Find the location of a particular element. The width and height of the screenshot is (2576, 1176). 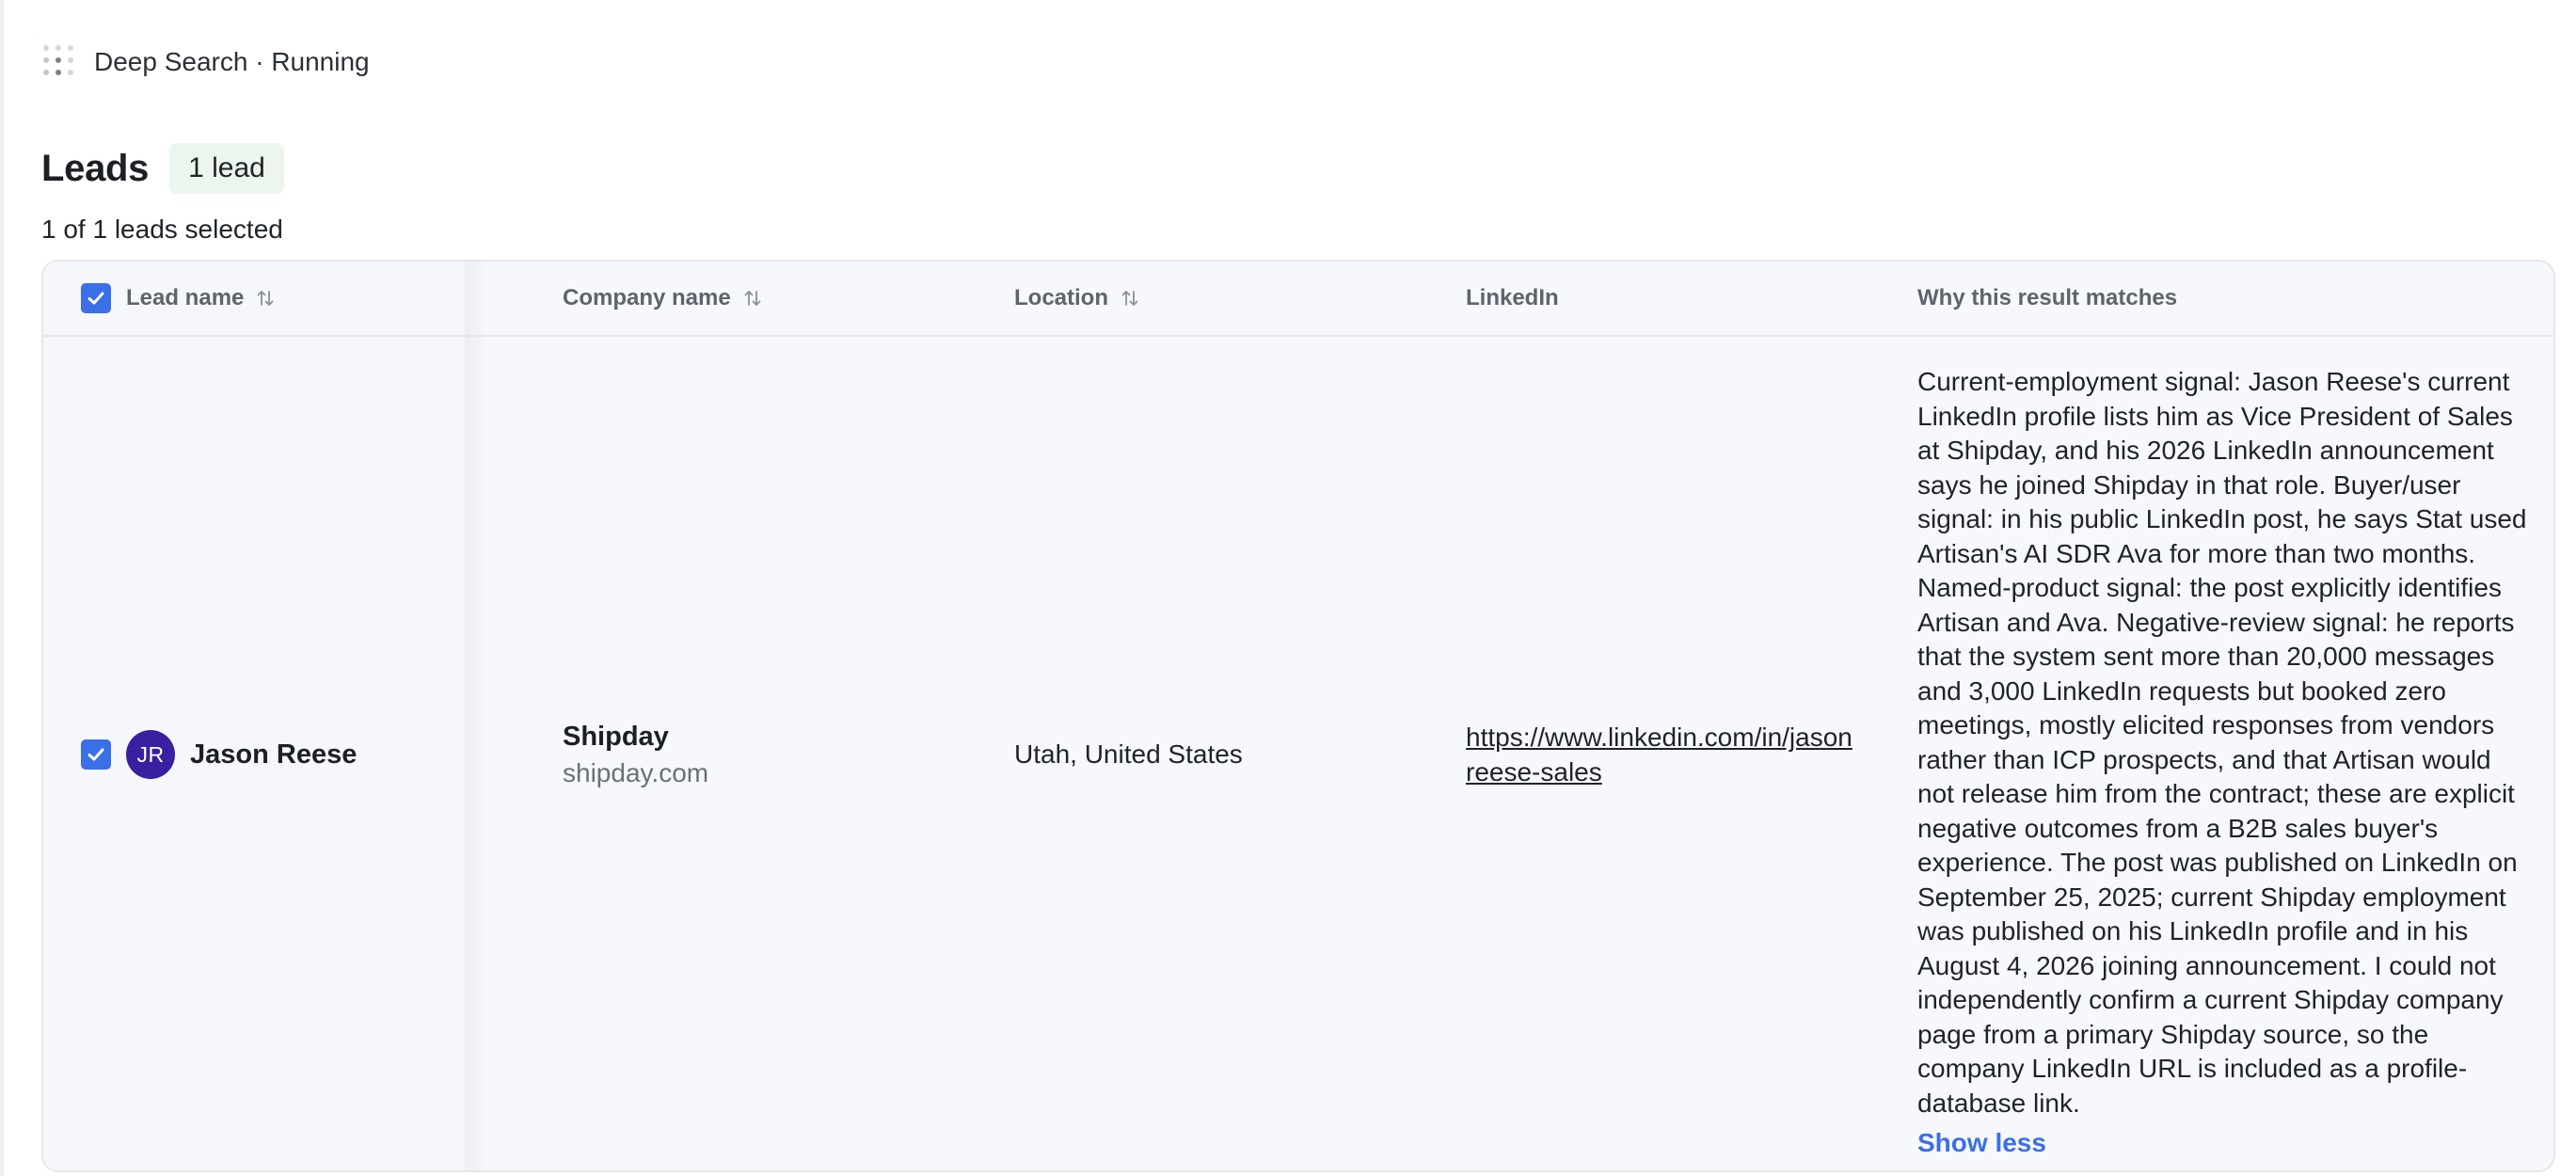

select-all-checkbox is located at coordinates (96, 298).